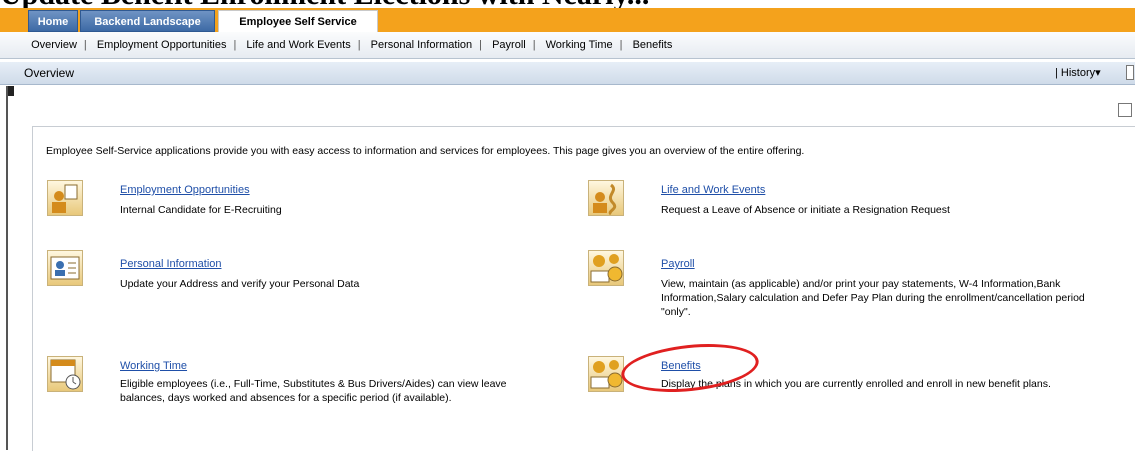  What do you see at coordinates (65, 198) in the screenshot?
I see `employment-icon` at bounding box center [65, 198].